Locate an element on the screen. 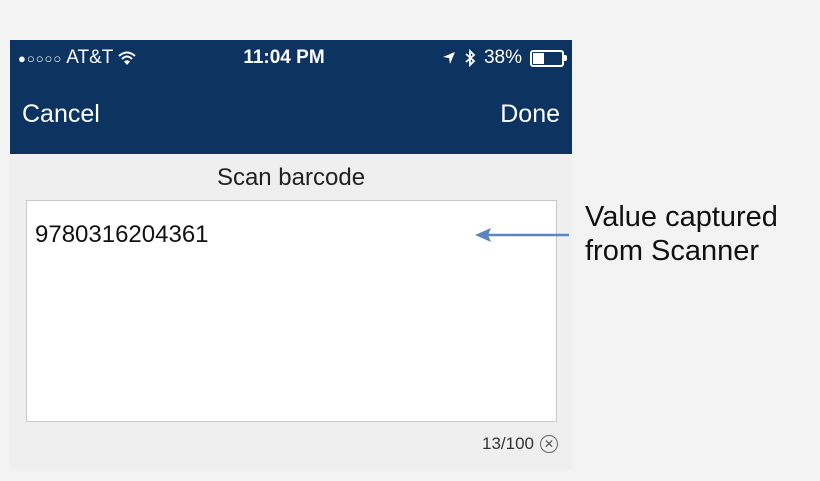 The width and height of the screenshot is (820, 481). status-right: 38% is located at coordinates (504, 58).